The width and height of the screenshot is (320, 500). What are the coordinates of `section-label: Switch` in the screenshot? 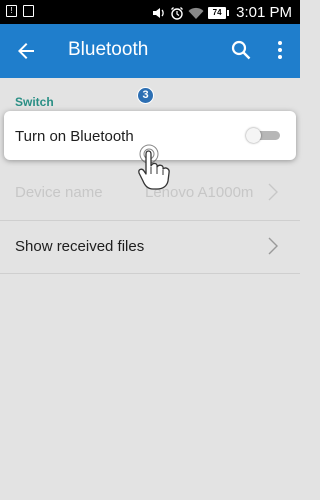 It's located at (34, 102).